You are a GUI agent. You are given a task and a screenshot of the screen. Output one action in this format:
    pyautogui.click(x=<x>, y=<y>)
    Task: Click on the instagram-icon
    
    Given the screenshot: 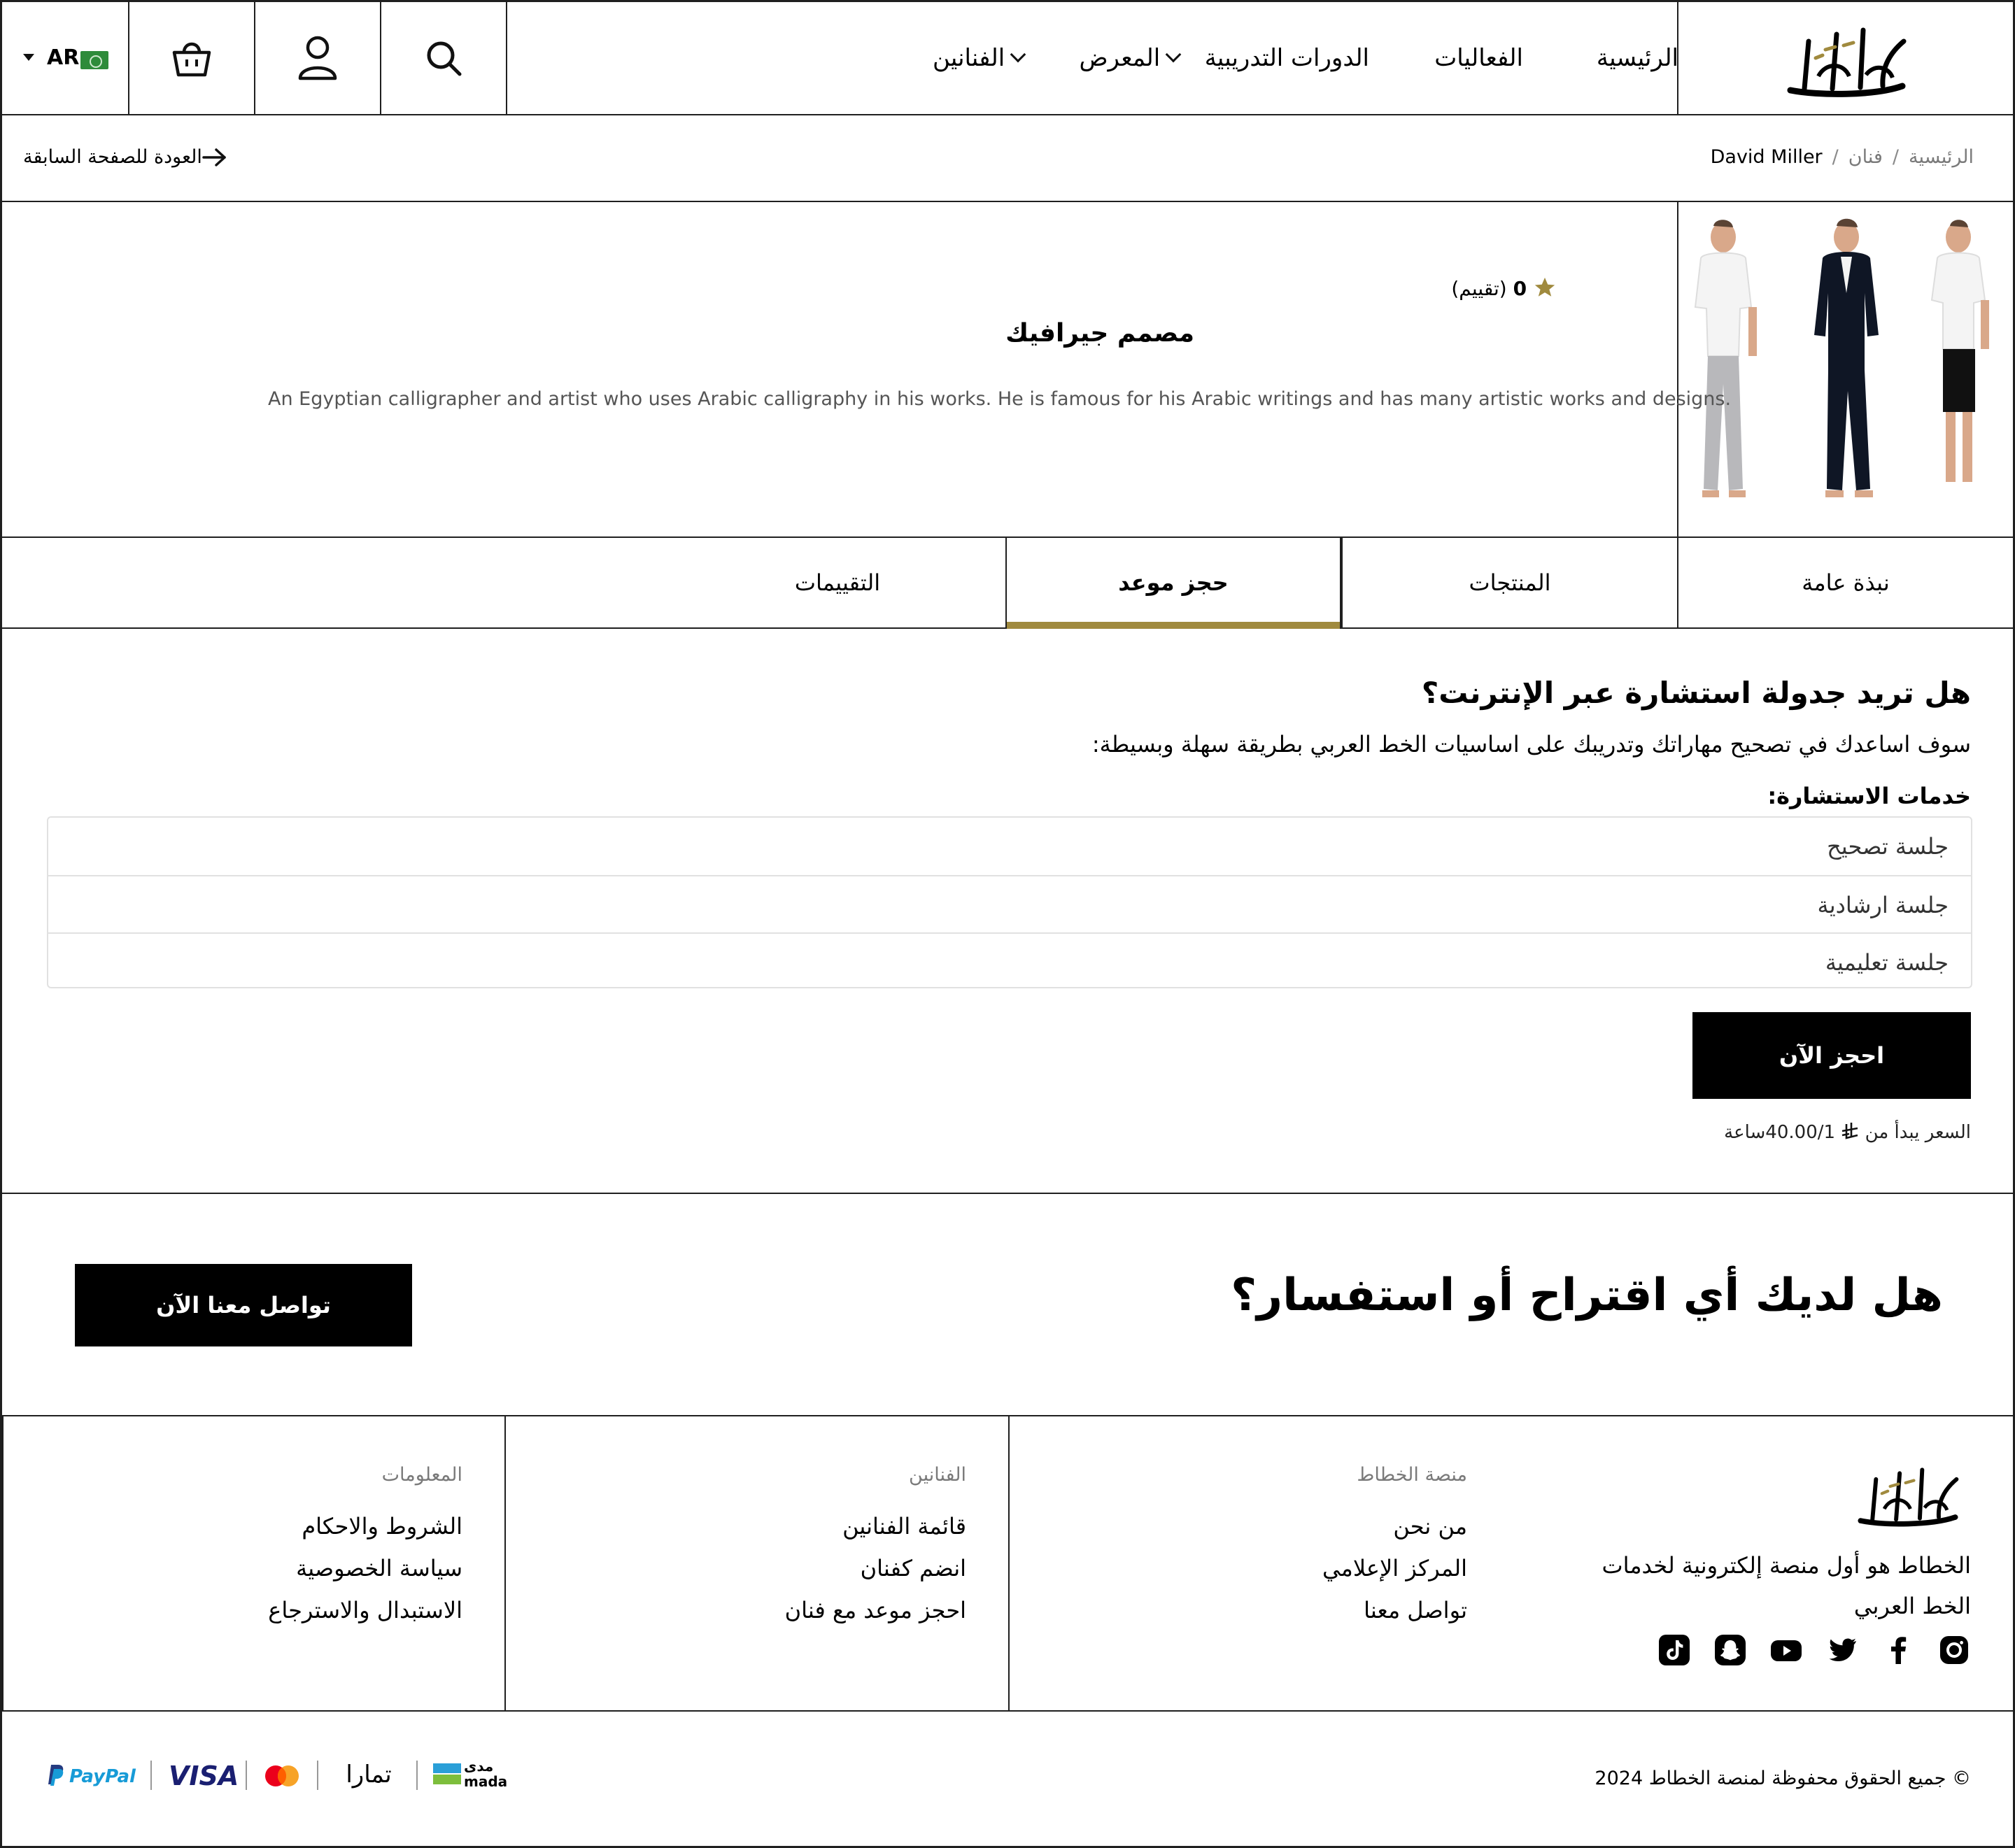 What is the action you would take?
    pyautogui.click(x=1954, y=1650)
    